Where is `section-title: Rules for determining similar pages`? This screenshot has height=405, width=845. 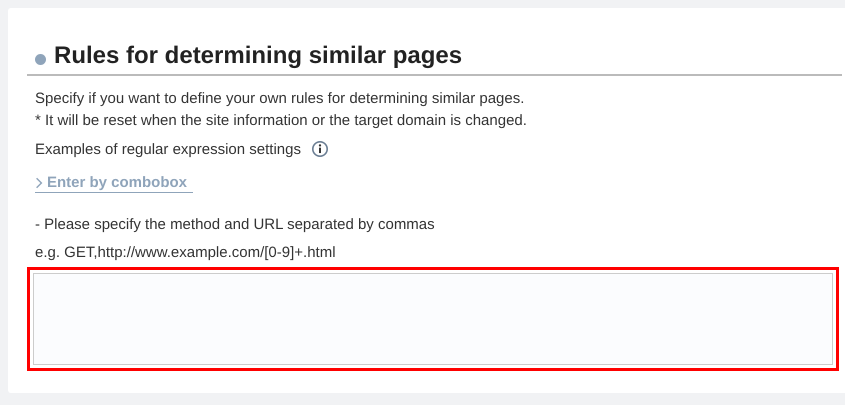 section-title: Rules for determining similar pages is located at coordinates (258, 56).